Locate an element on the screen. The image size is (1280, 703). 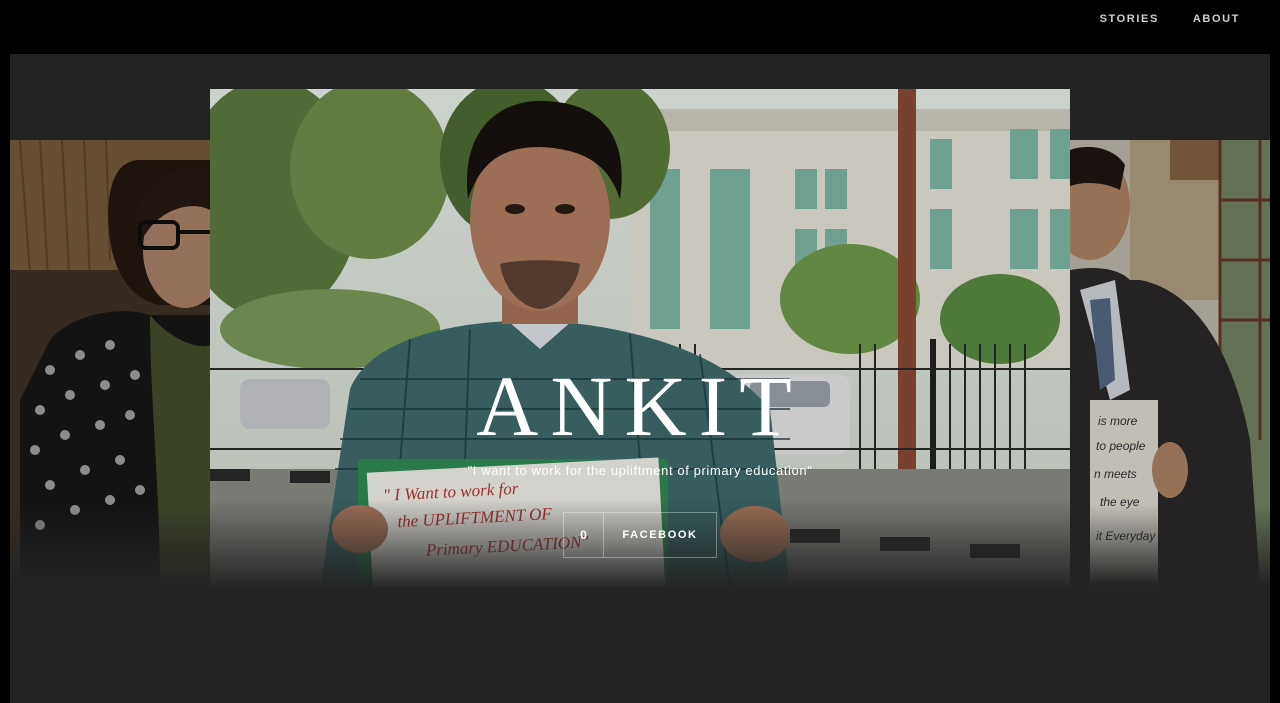
nav-about-link: ABOUT is located at coordinates (1216, 19).